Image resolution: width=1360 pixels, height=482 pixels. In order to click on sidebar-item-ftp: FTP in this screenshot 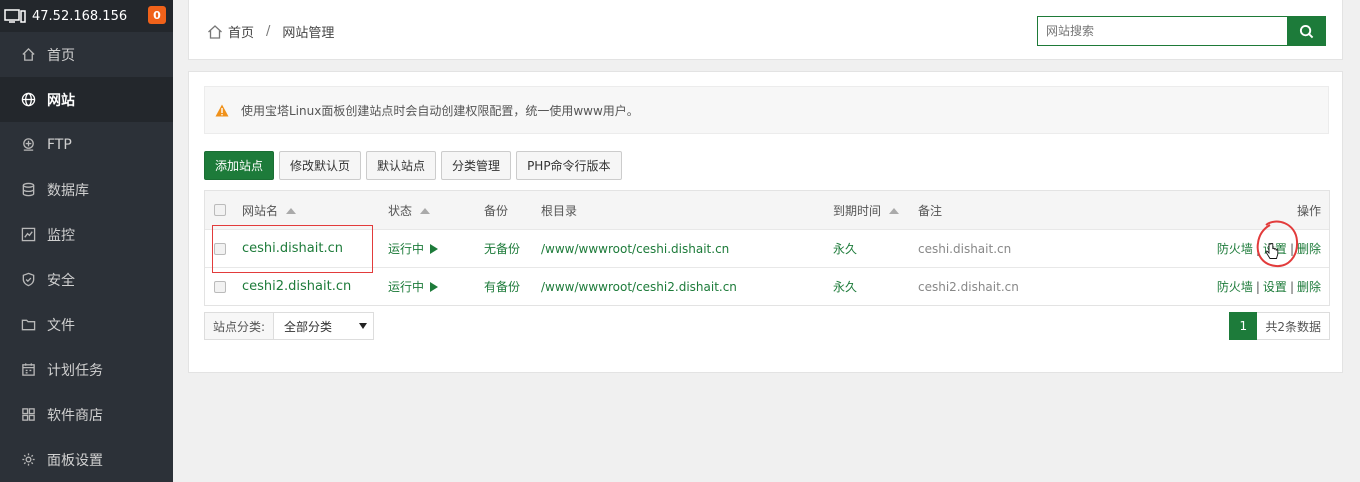, I will do `click(86, 144)`.